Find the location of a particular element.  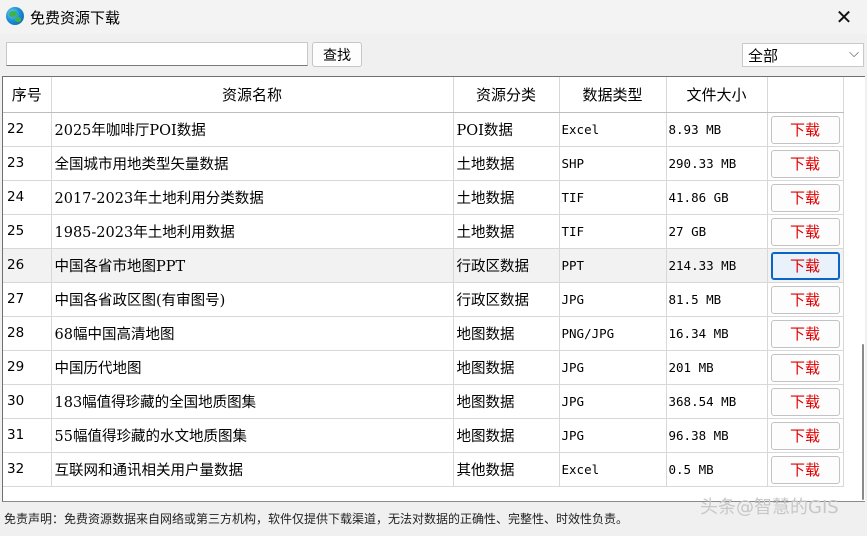

resource-name: 68幅中国高清地图 is located at coordinates (252, 333).